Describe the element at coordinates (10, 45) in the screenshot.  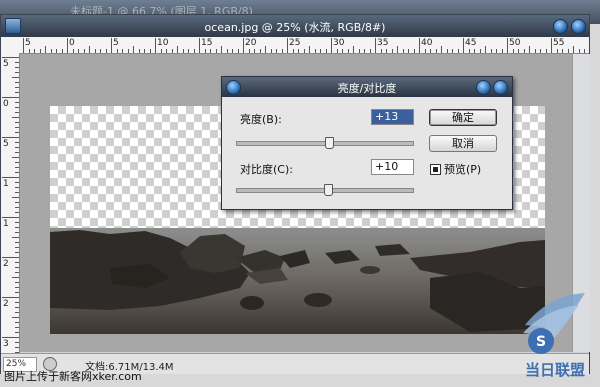
I see `ruler-corner` at that location.